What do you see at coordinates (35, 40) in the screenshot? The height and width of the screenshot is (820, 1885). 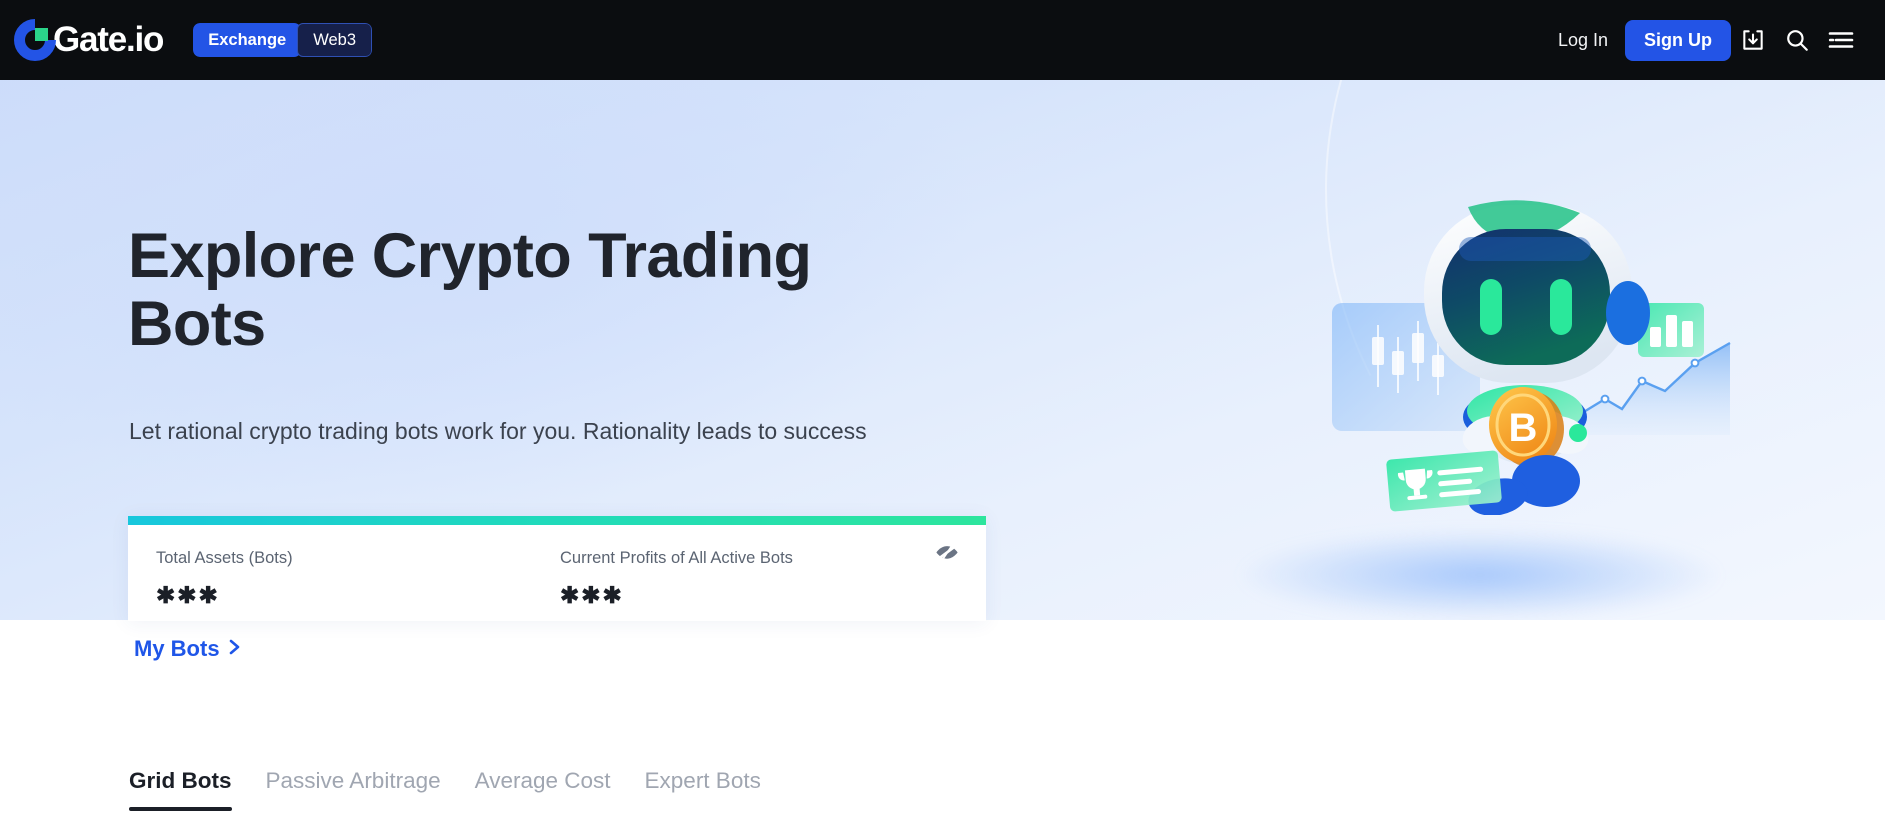 I see `gate-logo-icon` at bounding box center [35, 40].